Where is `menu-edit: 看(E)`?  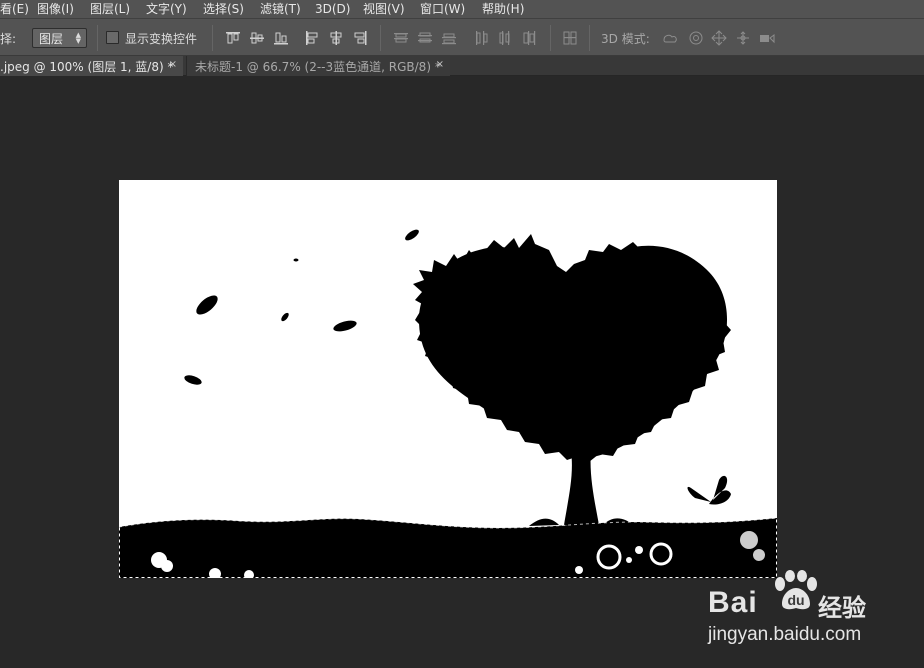
menu-edit: 看(E) is located at coordinates (14, 9).